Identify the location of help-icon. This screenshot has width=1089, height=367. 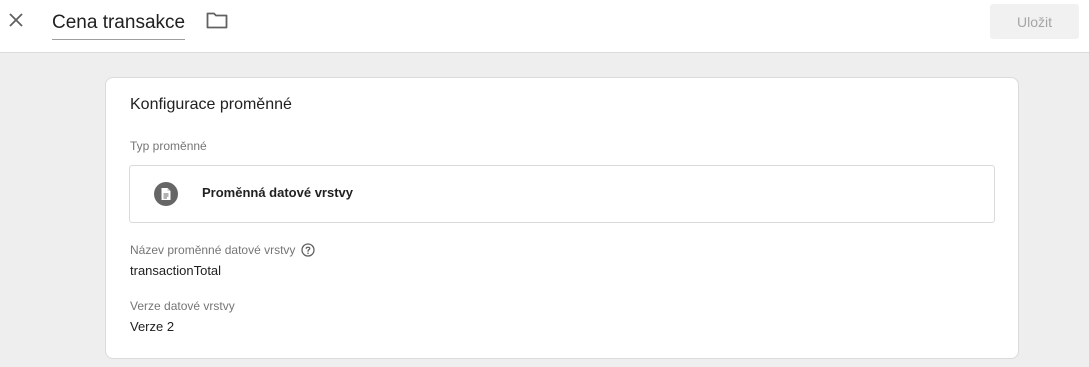
(308, 250).